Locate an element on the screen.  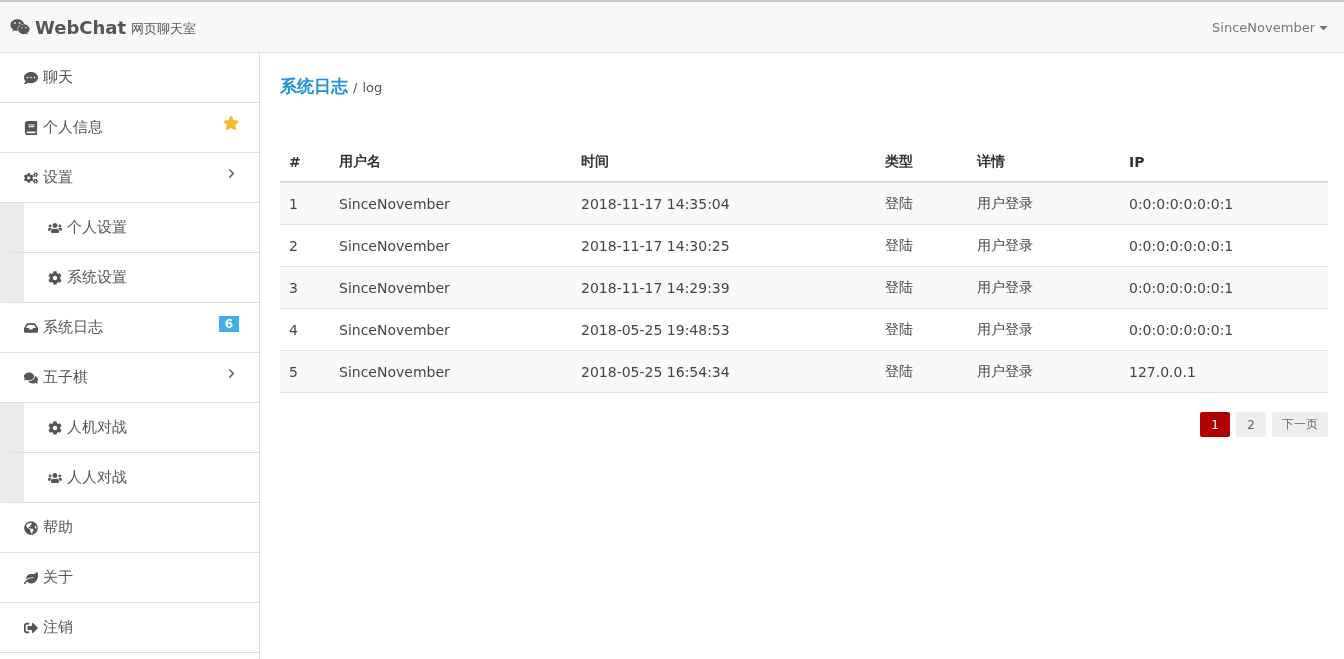
count-badge: 6 is located at coordinates (228, 324).